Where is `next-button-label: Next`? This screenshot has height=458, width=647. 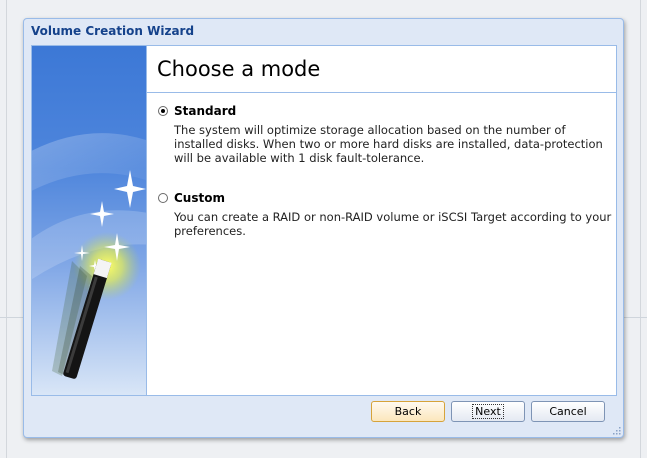
next-button-label: Next is located at coordinates (488, 411).